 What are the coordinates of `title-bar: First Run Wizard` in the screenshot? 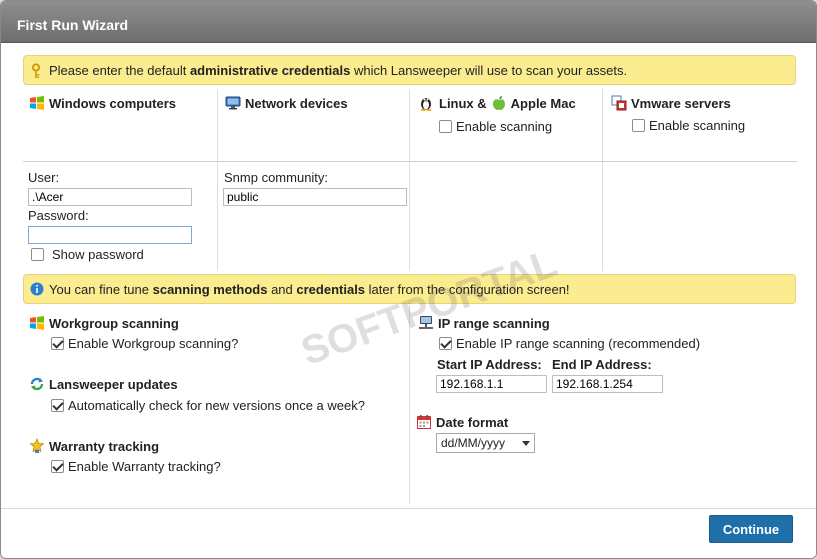 It's located at (408, 22).